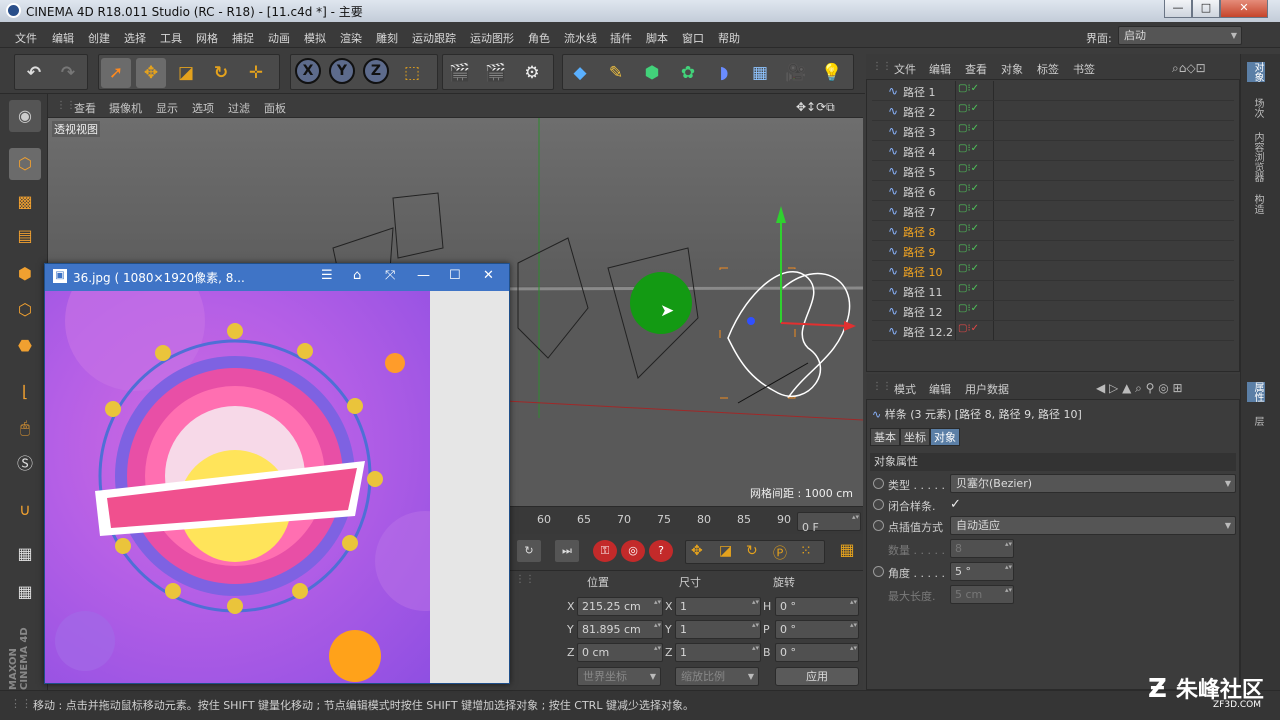 This screenshot has height=720, width=1280. Describe the element at coordinates (686, 520) in the screenshot. I see `timeline-ruler: 60 65 70 75 80 85 90 0 F` at that location.